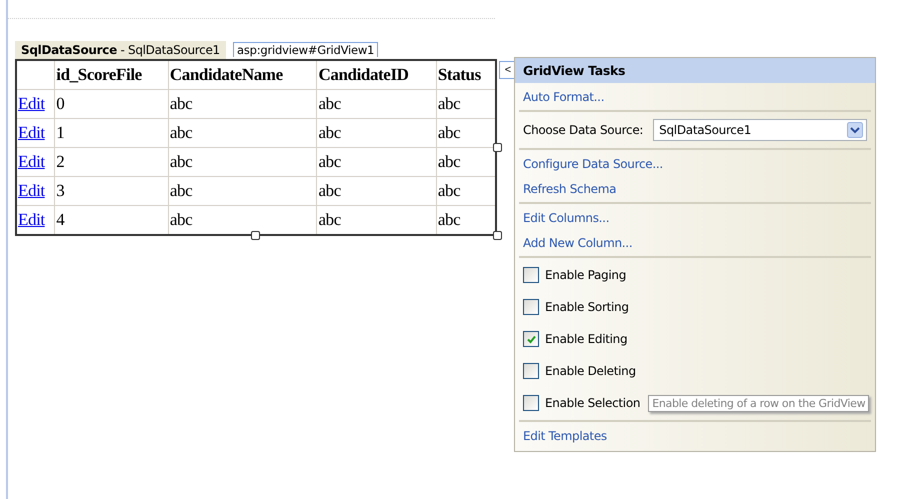  What do you see at coordinates (111, 104) in the screenshot?
I see `table-cell: 0` at bounding box center [111, 104].